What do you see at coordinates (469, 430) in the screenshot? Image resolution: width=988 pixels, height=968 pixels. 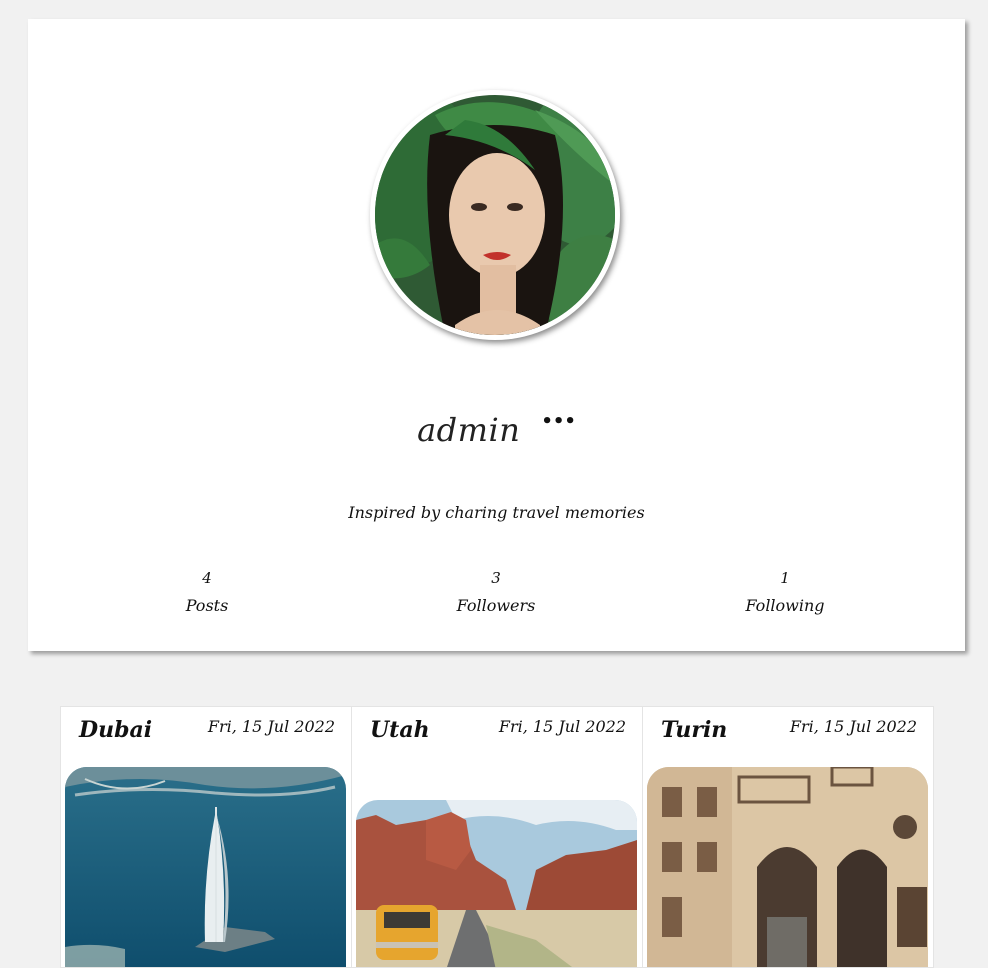 I see `username: admin` at bounding box center [469, 430].